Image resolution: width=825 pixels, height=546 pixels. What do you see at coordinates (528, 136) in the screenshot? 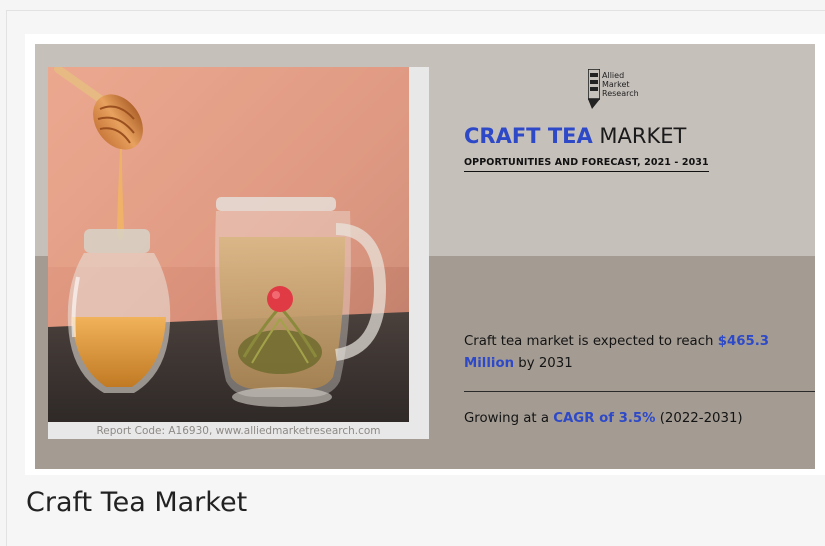
I see `title-accent: CRAFT TEA` at bounding box center [528, 136].